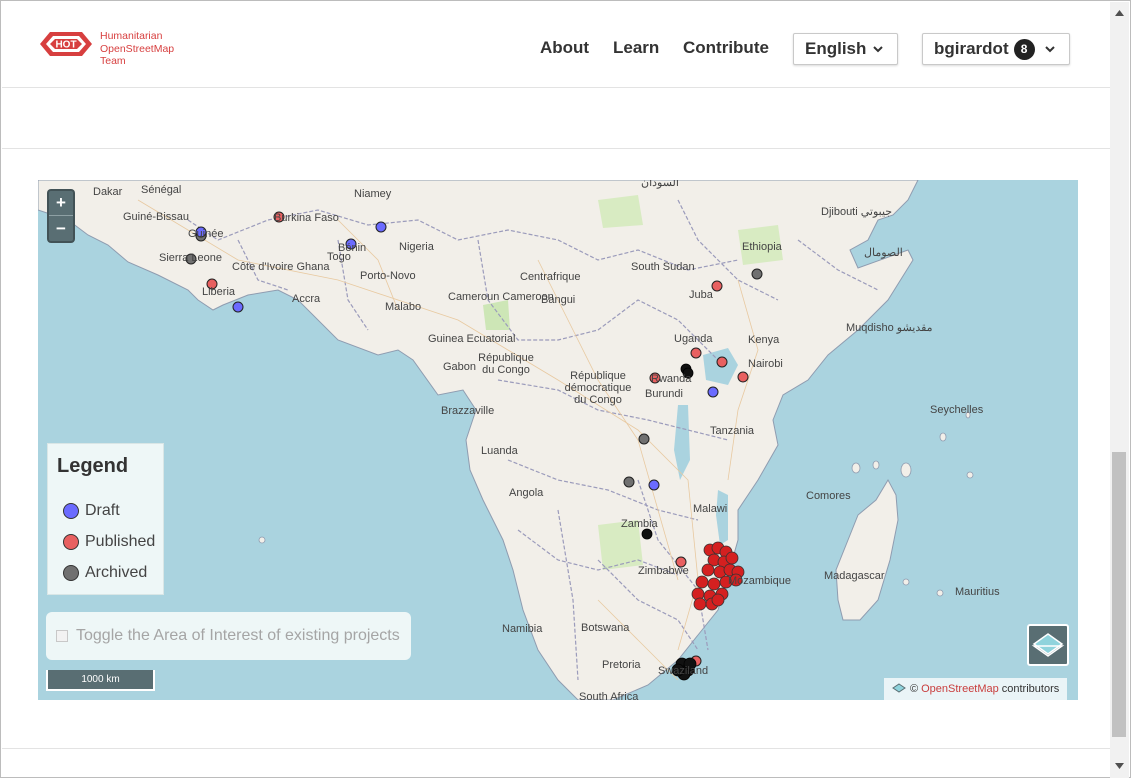 The width and height of the screenshot is (1131, 778). Describe the element at coordinates (765, 364) in the screenshot. I see `map-label: Nairobi` at that location.